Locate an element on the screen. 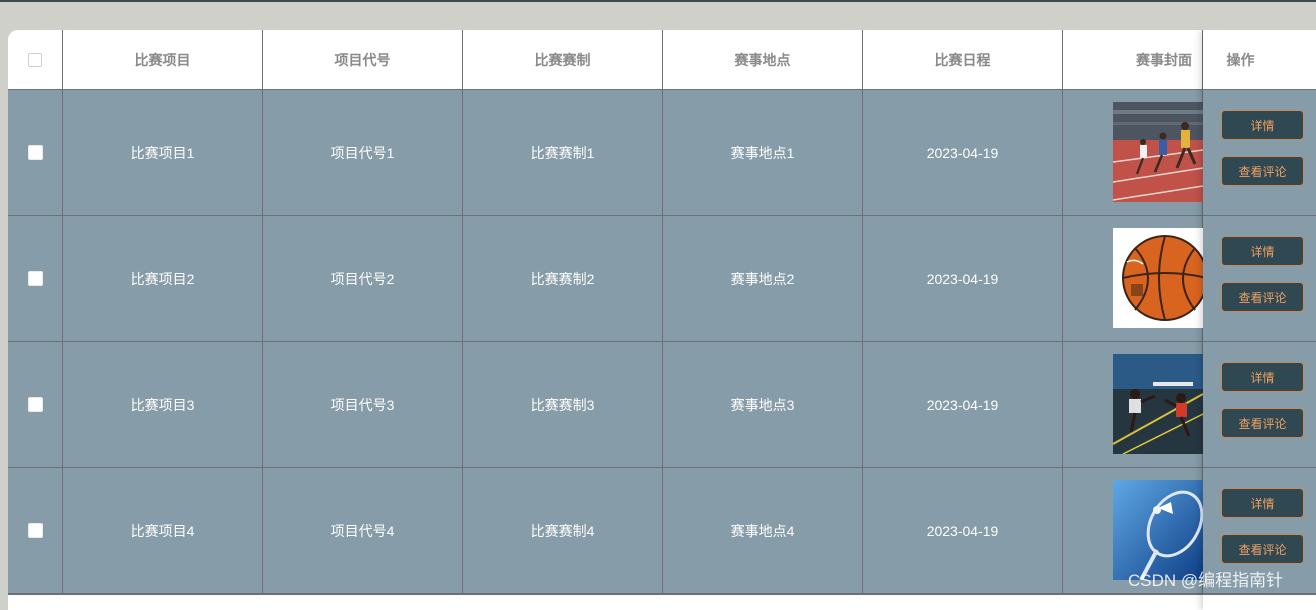 This screenshot has height=610, width=1316. cover-hurdles is located at coordinates (1158, 404).